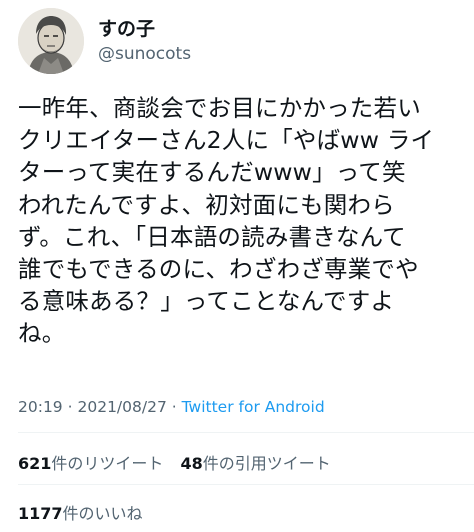 The image size is (474, 532). I want to click on likes-stat: 1177件のいいね, so click(80, 512).